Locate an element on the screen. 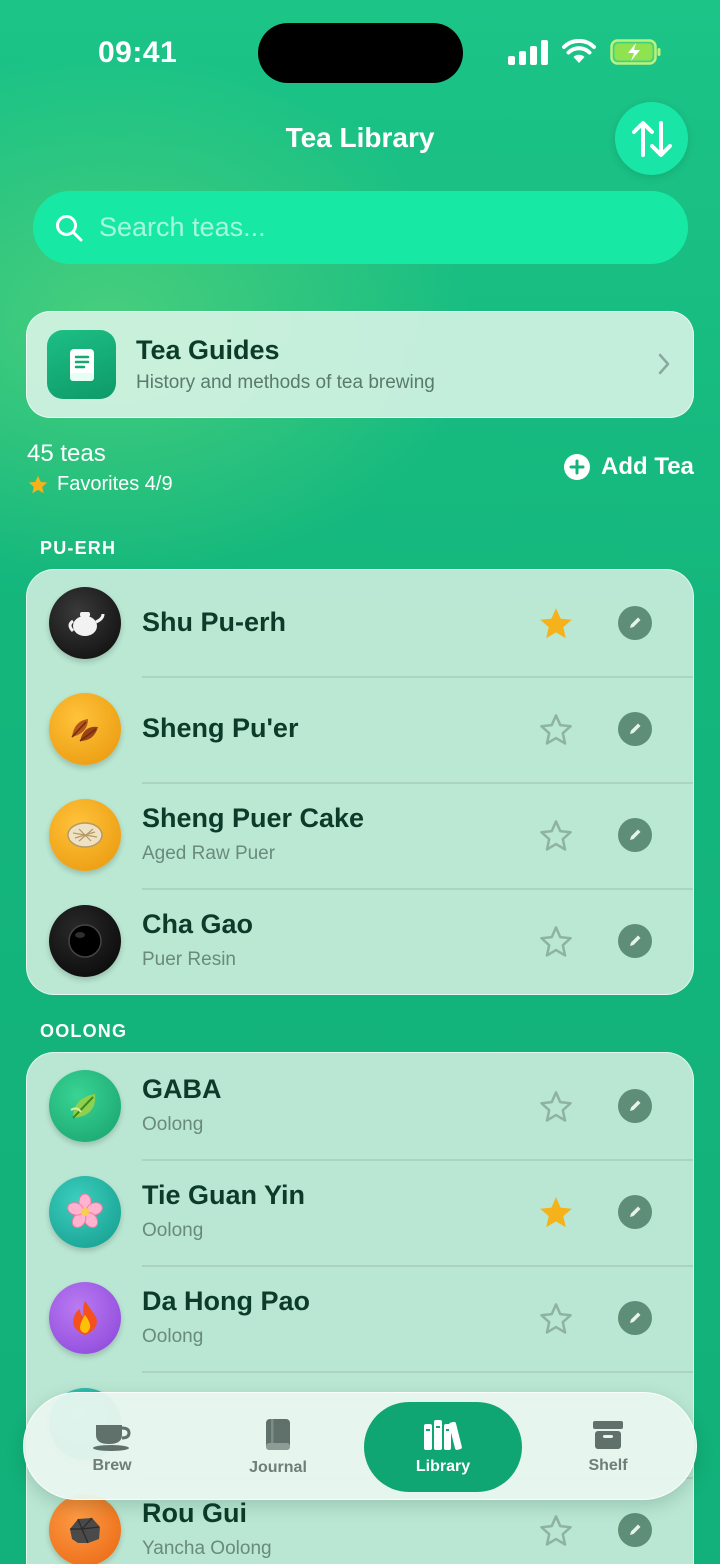  guide-title: Tea Guides is located at coordinates (208, 350).